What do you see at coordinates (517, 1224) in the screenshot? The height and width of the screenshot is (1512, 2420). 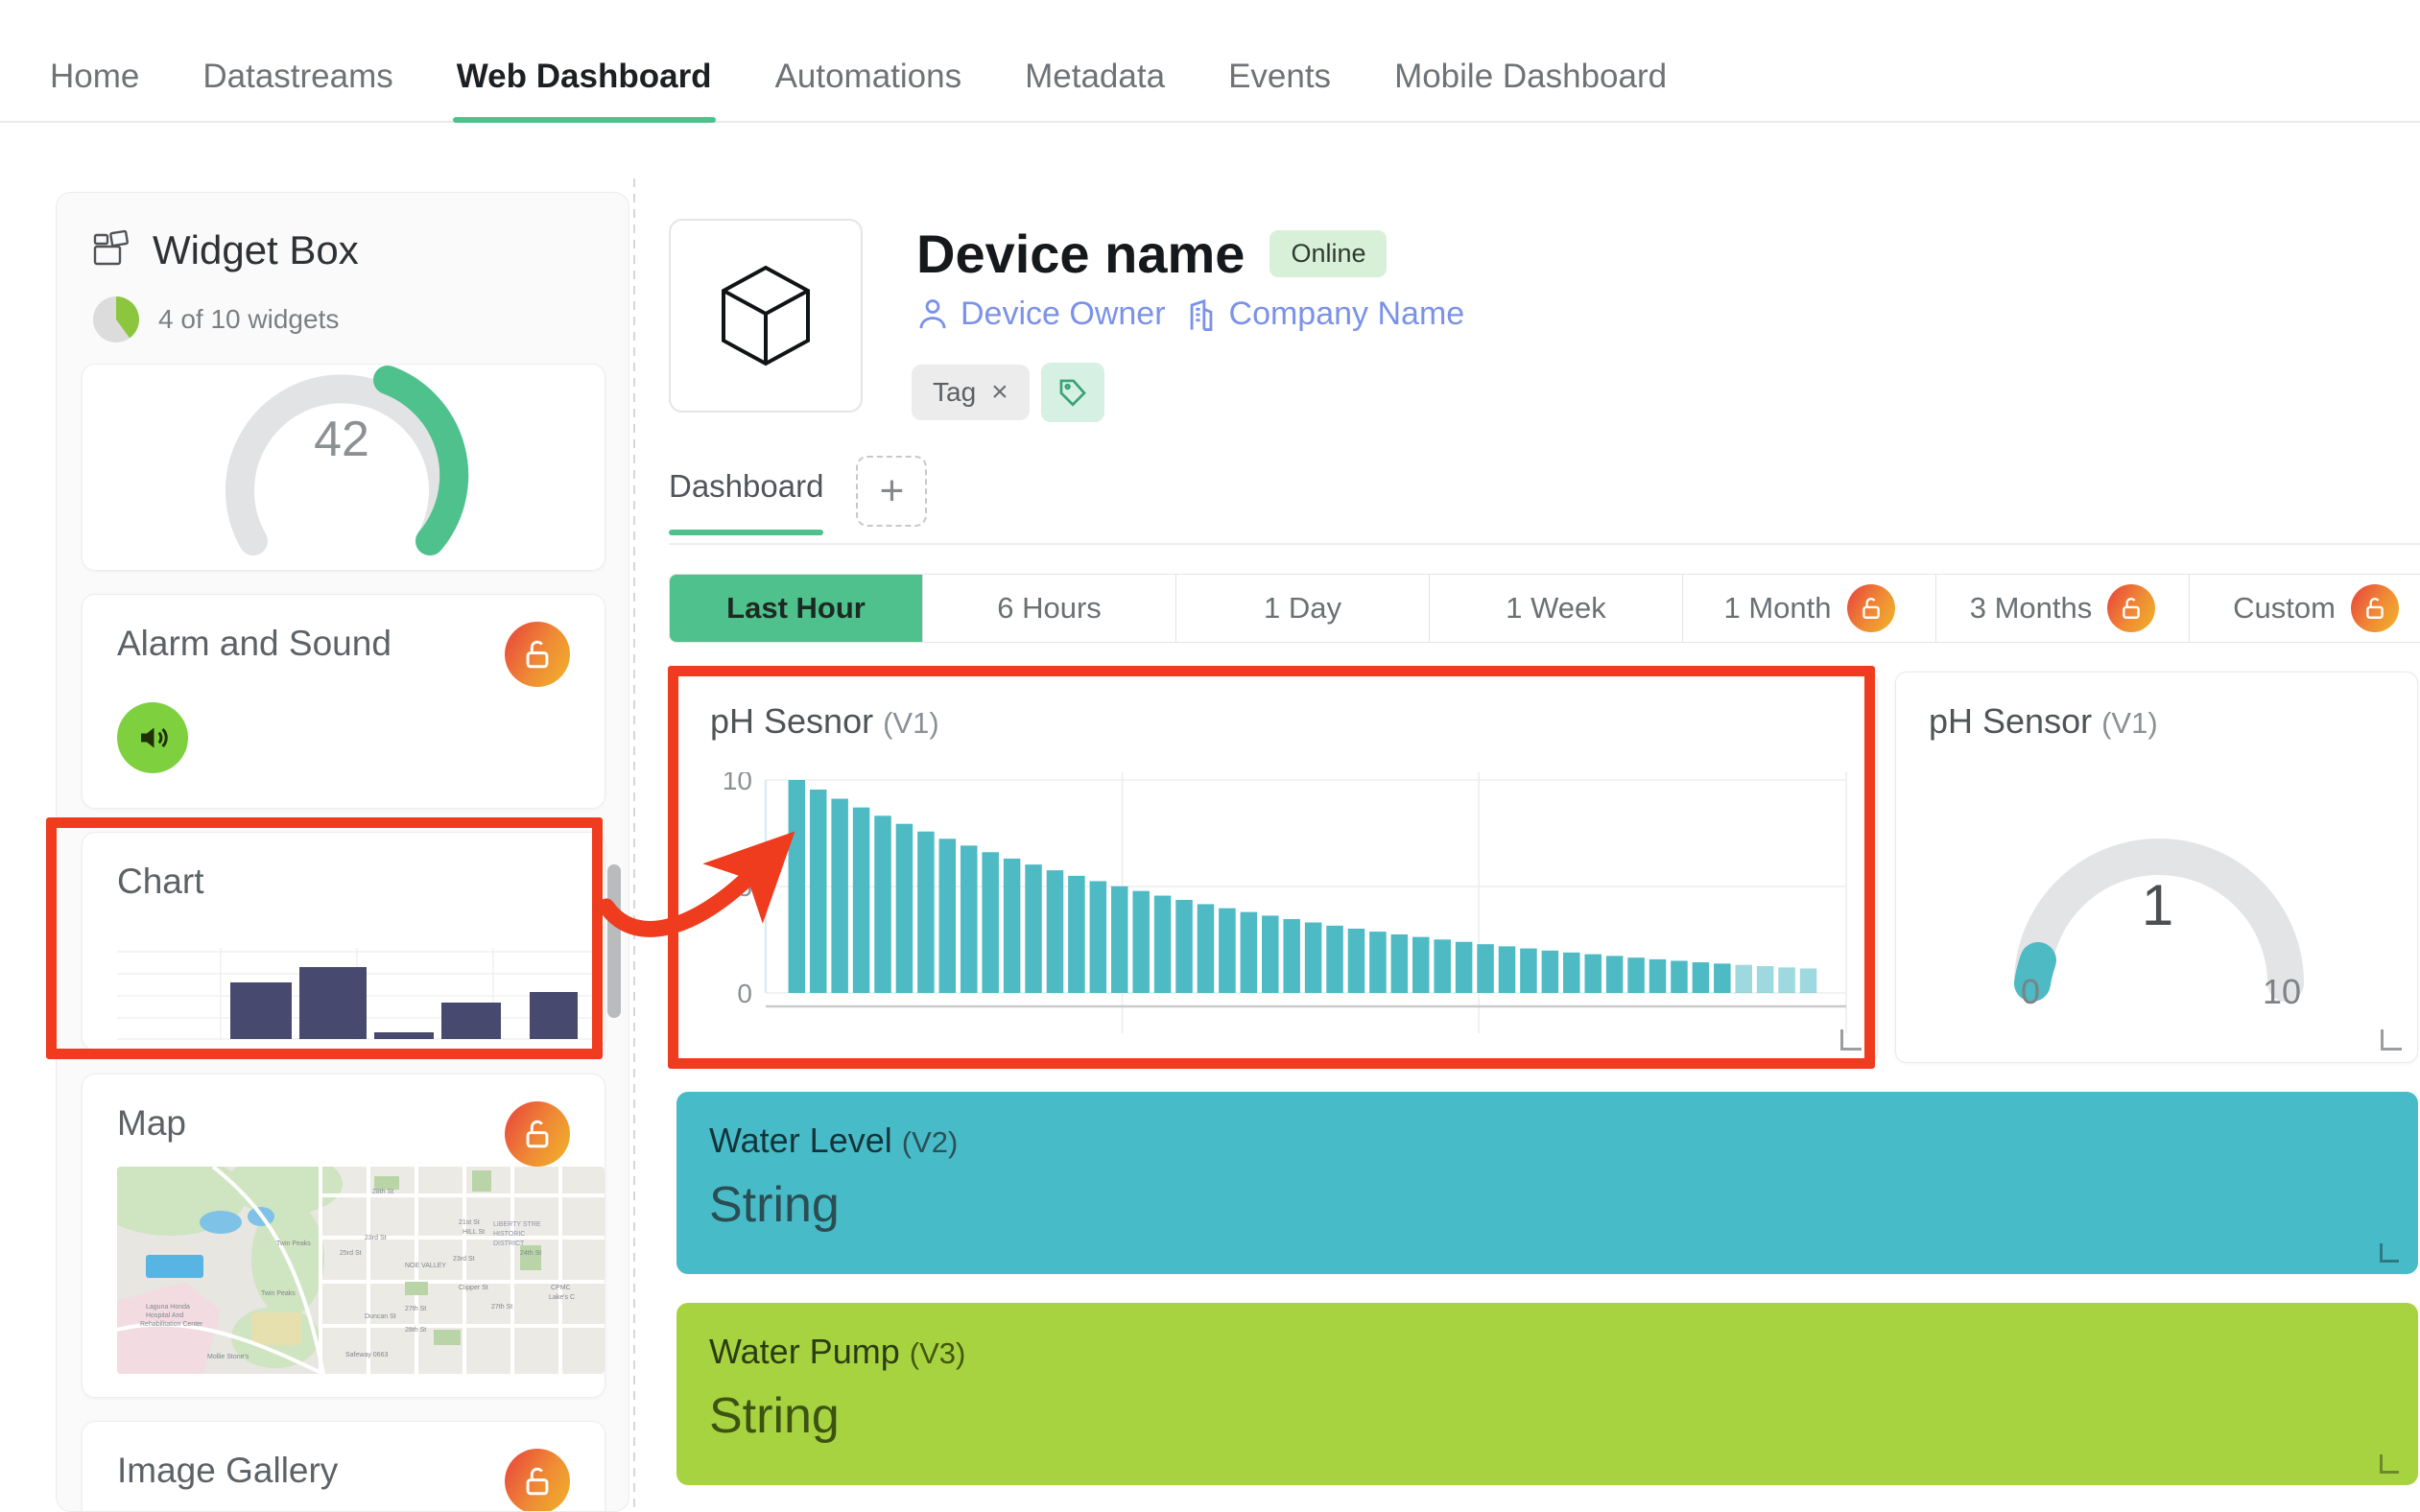 I see `svg-text: LIBERTY STRE` at bounding box center [517, 1224].